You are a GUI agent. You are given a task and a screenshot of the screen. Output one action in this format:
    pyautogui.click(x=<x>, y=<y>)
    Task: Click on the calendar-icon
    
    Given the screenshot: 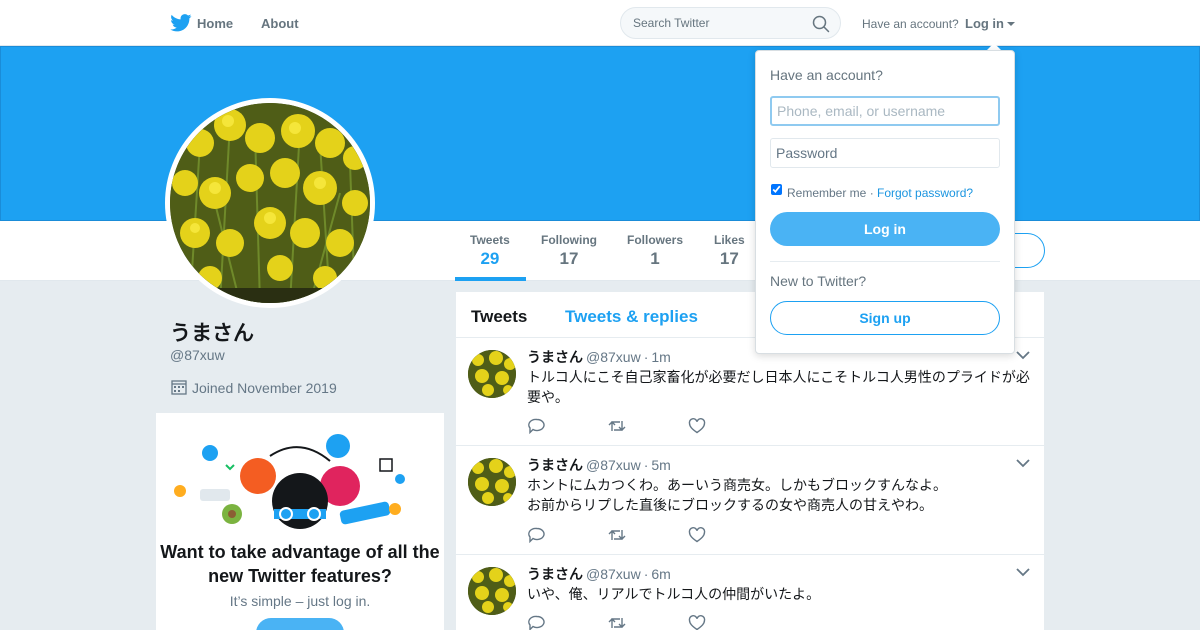 What is the action you would take?
    pyautogui.click(x=179, y=387)
    